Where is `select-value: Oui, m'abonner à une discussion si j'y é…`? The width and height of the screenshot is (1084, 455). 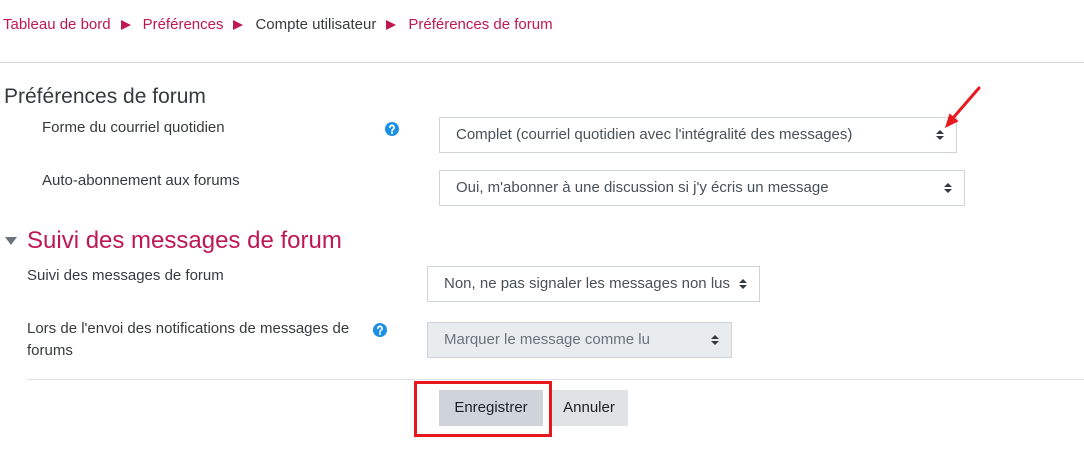
select-value: Oui, m'abonner à une discussion si j'y é… is located at coordinates (642, 187).